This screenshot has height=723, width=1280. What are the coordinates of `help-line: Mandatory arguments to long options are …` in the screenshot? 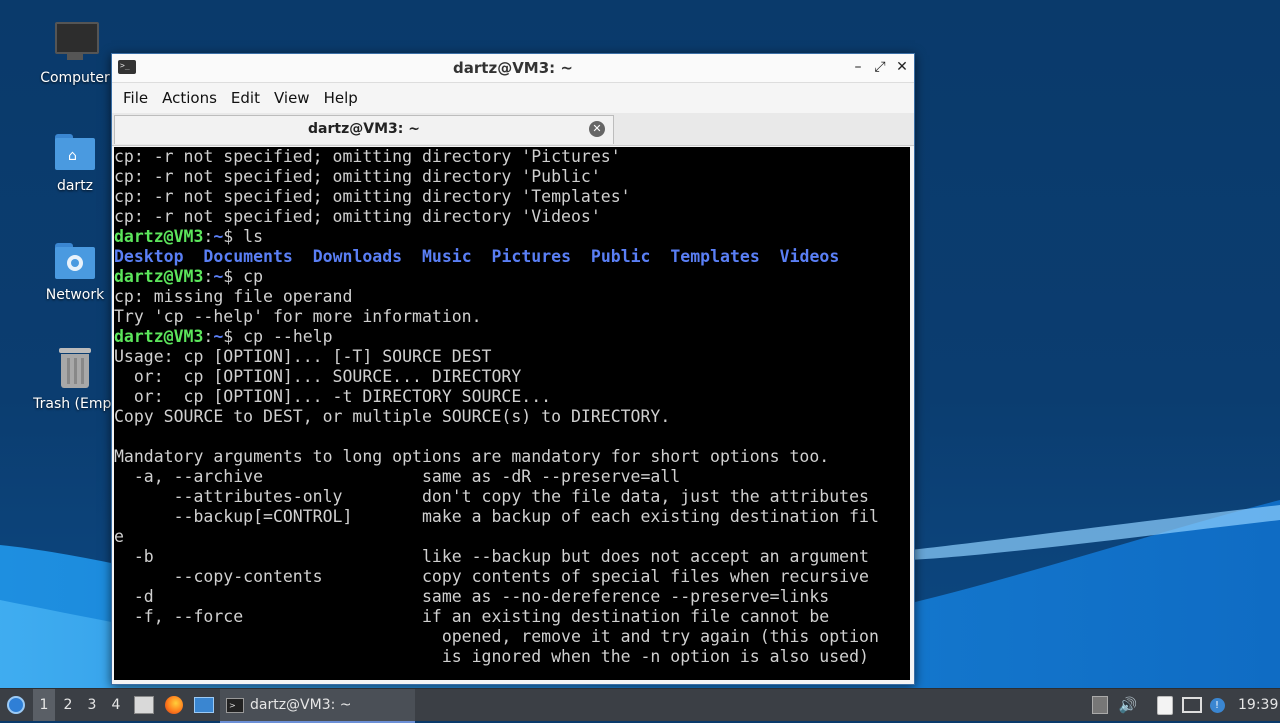 It's located at (472, 456).